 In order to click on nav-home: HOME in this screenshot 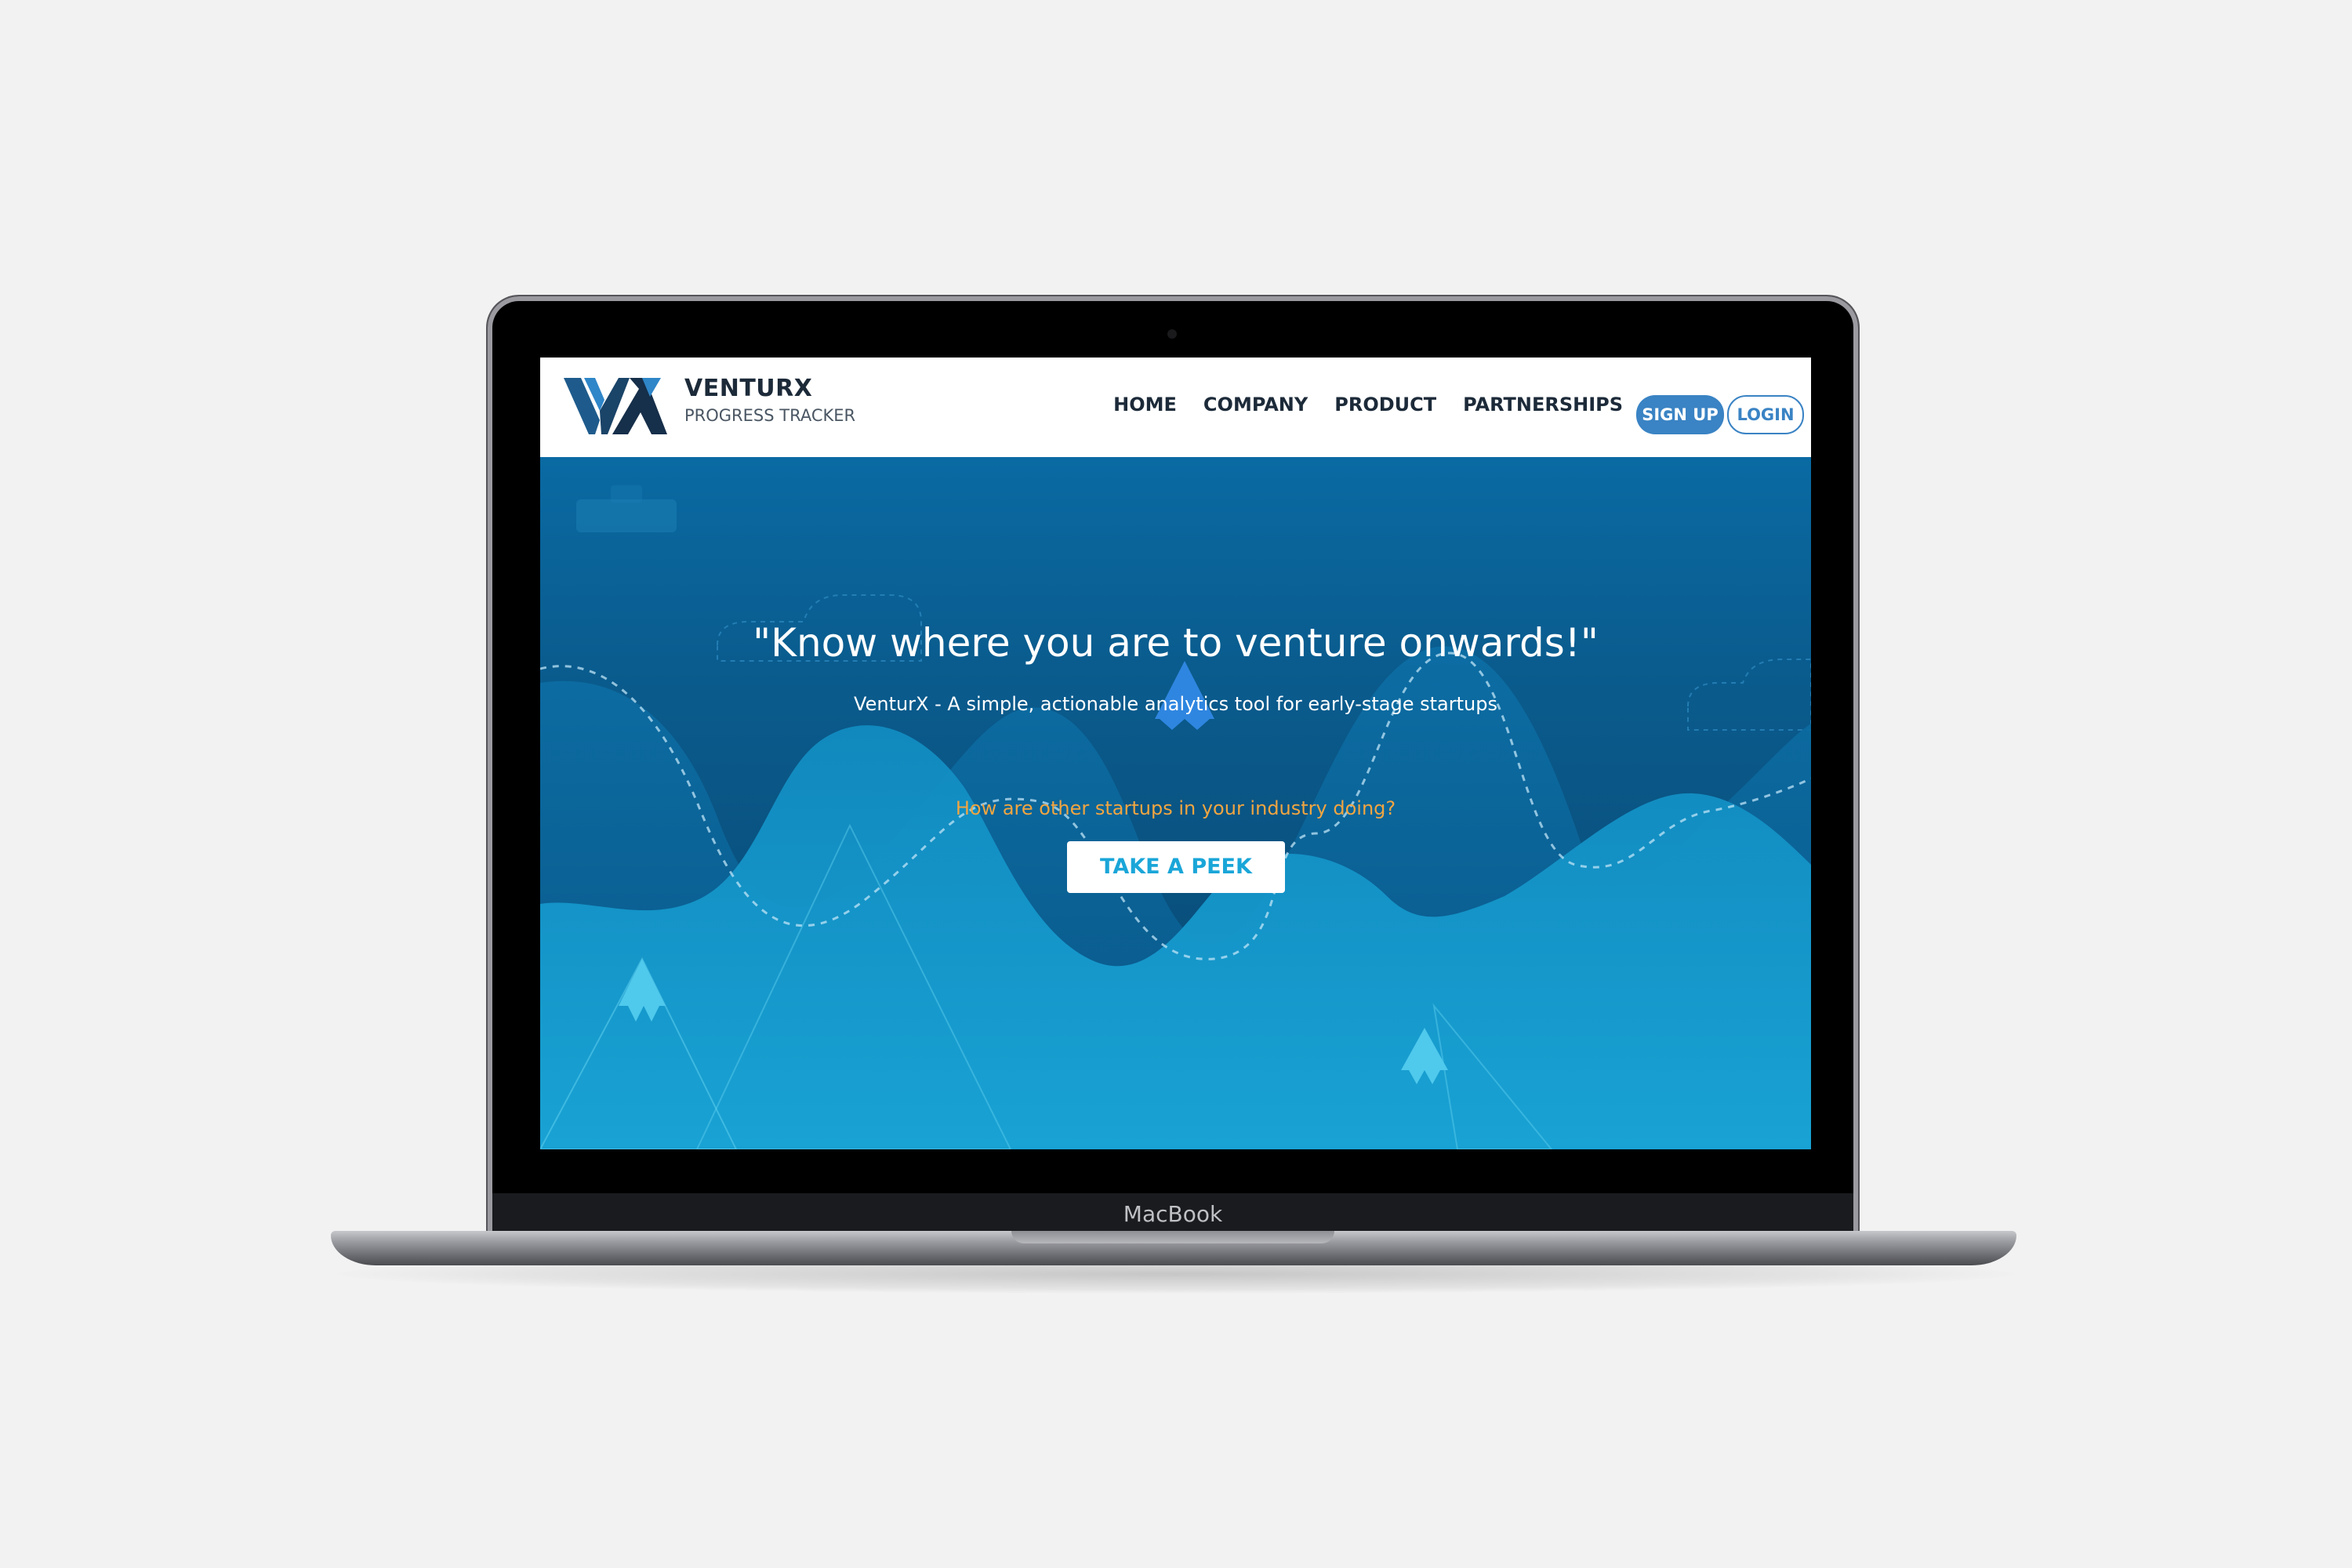, I will do `click(1145, 405)`.